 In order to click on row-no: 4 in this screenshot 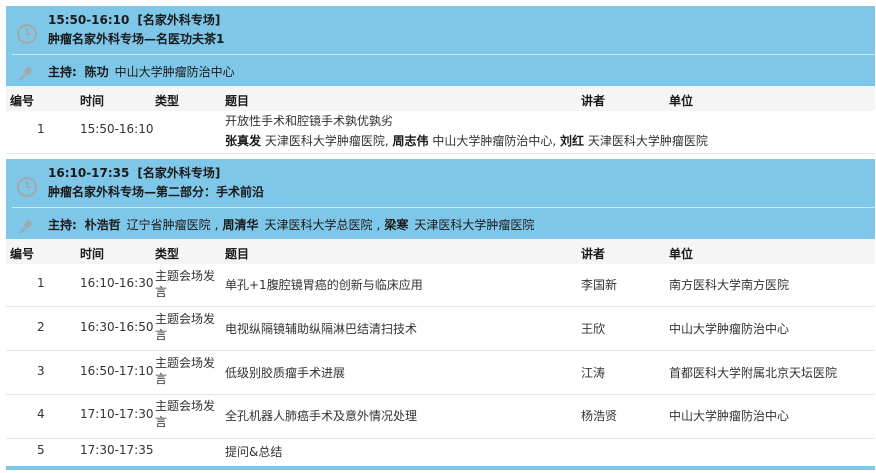, I will do `click(41, 414)`.